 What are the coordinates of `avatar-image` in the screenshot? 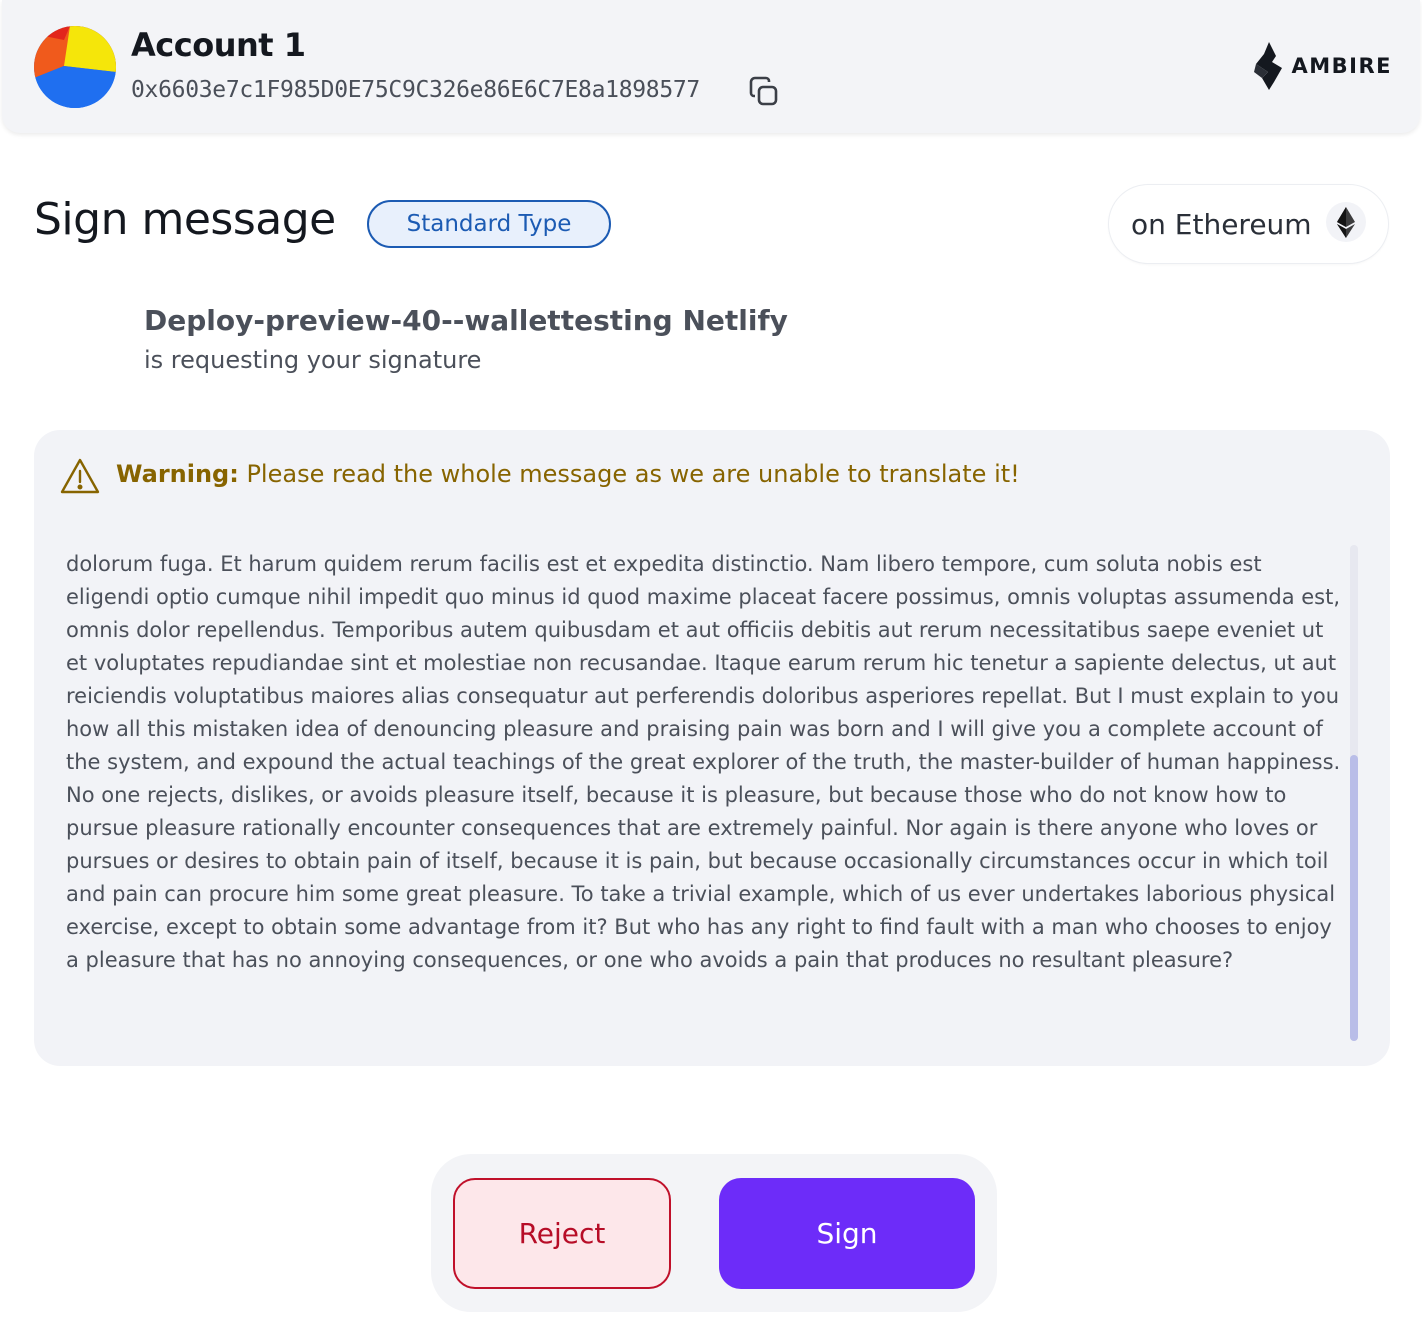 It's located at (75, 67).